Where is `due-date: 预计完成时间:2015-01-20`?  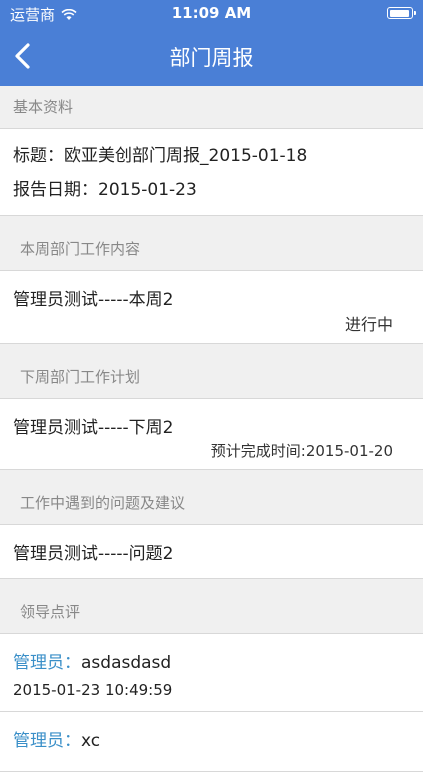 due-date: 预计完成时间:2015-01-20 is located at coordinates (301, 451).